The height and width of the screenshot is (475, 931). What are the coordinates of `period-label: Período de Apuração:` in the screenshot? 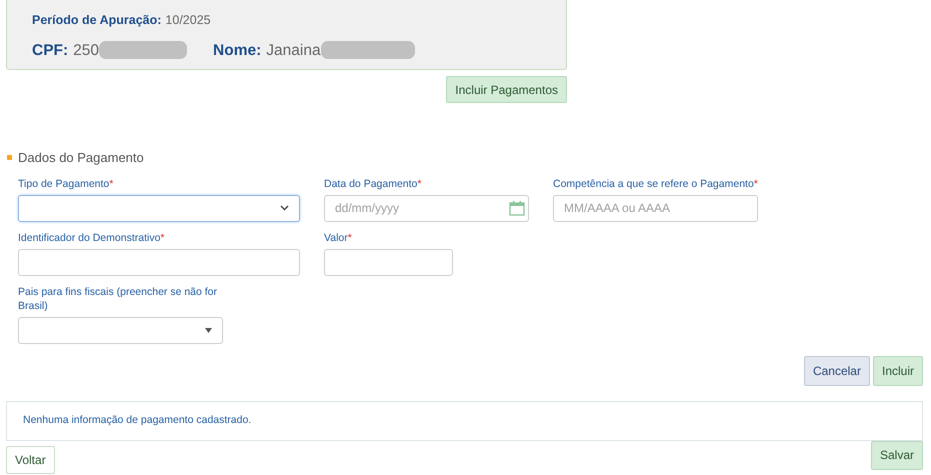 It's located at (97, 20).